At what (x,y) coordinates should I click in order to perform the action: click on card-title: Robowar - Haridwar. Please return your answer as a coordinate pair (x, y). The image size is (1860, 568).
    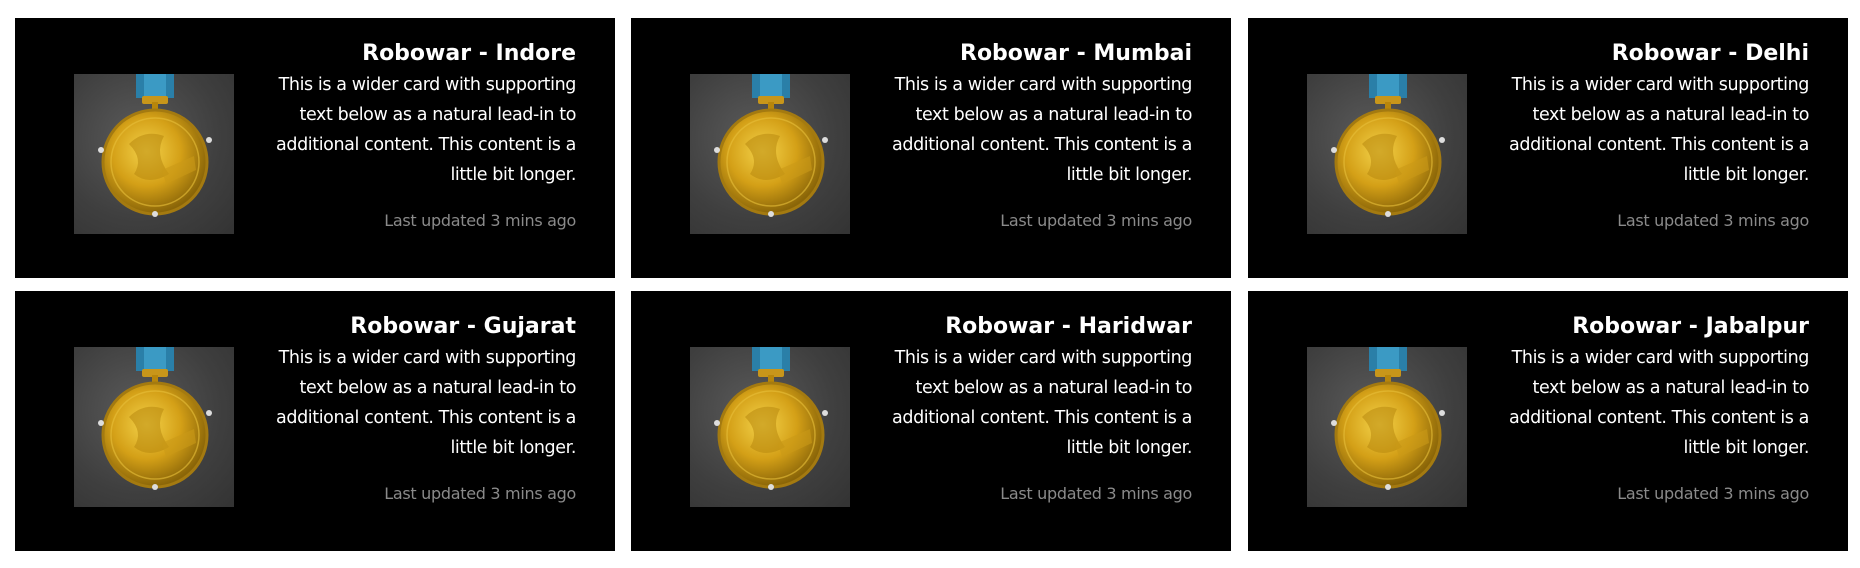
    Looking at the image, I should click on (1068, 326).